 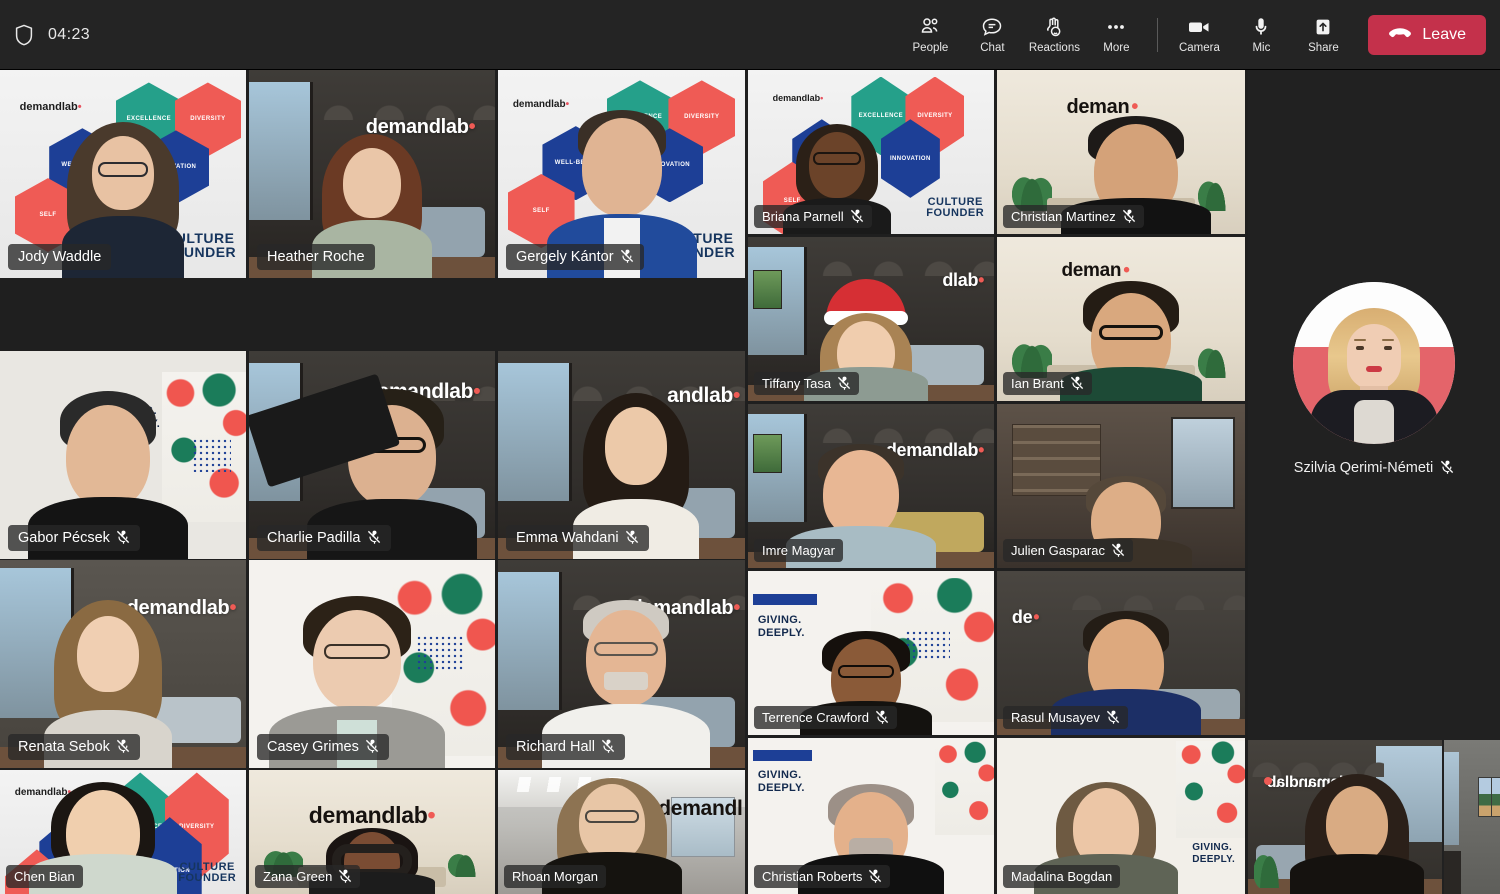 What do you see at coordinates (1323, 35) in the screenshot?
I see `share-button: Share` at bounding box center [1323, 35].